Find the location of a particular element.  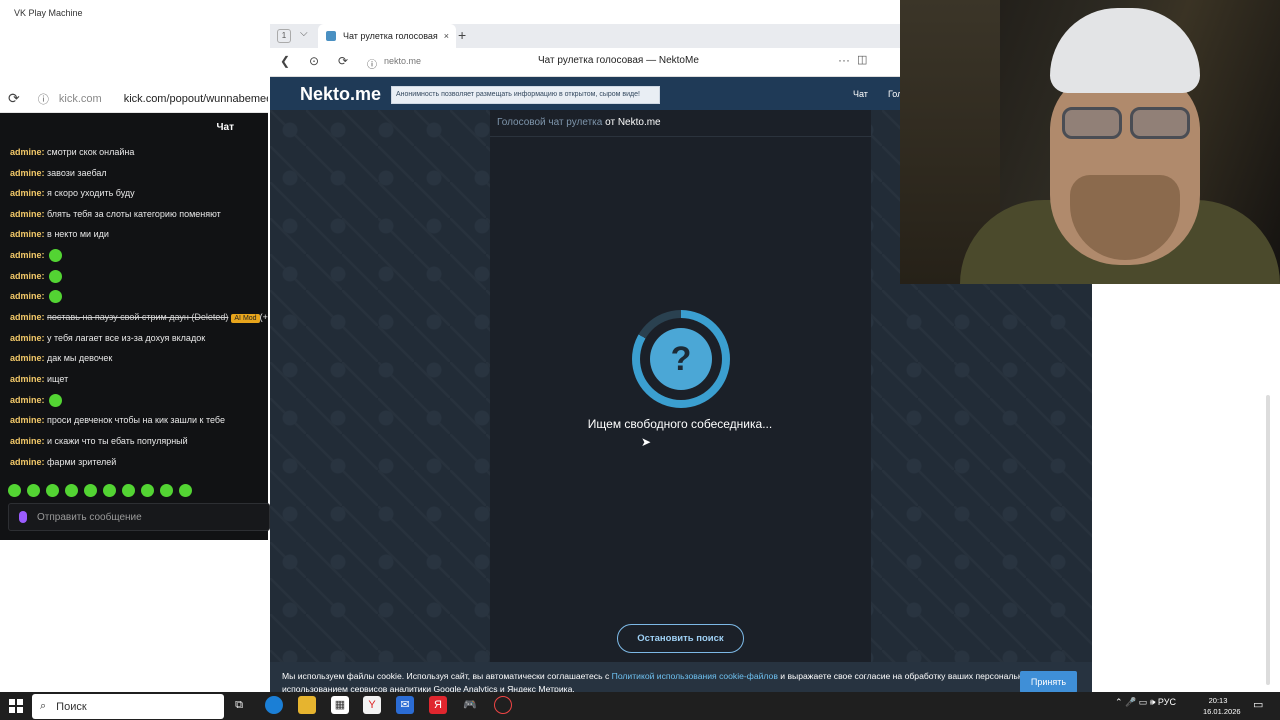

accept-cookie-button: Принять is located at coordinates (1048, 682).